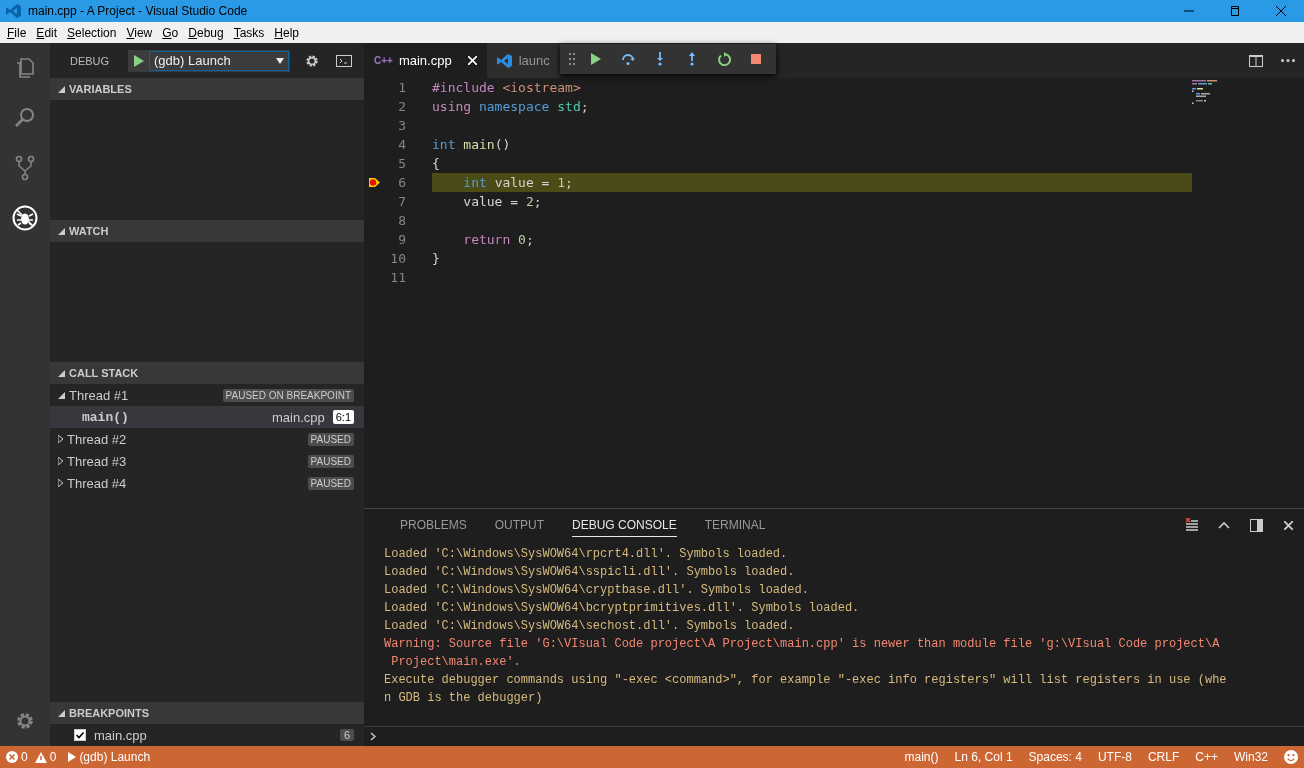 This screenshot has width=1304, height=768. Describe the element at coordinates (374, 182) in the screenshot. I see `breakpoint-icon` at that location.